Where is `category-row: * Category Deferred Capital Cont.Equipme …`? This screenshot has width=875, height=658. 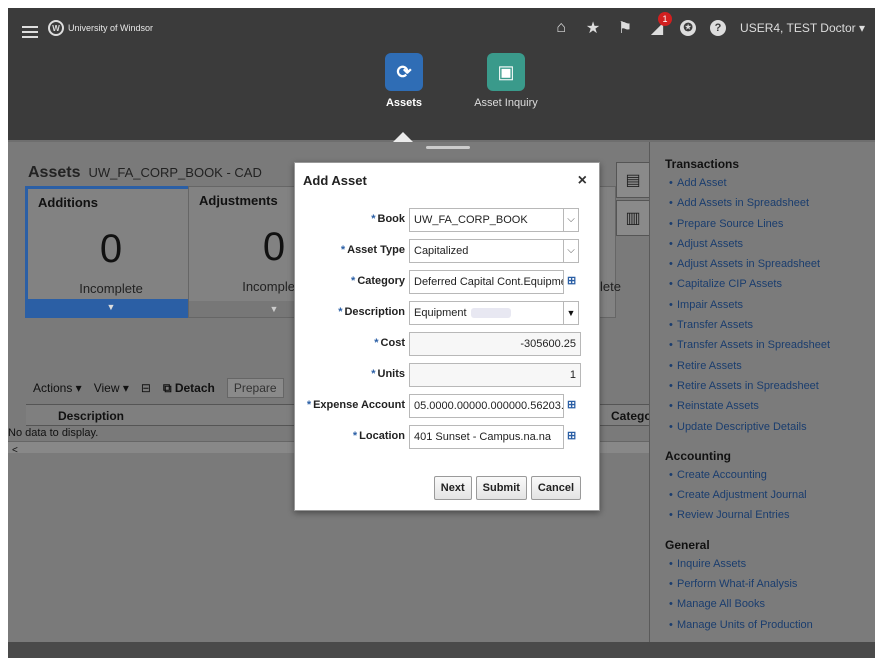 category-row: * Category Deferred Capital Cont.Equipme … is located at coordinates (448, 282).